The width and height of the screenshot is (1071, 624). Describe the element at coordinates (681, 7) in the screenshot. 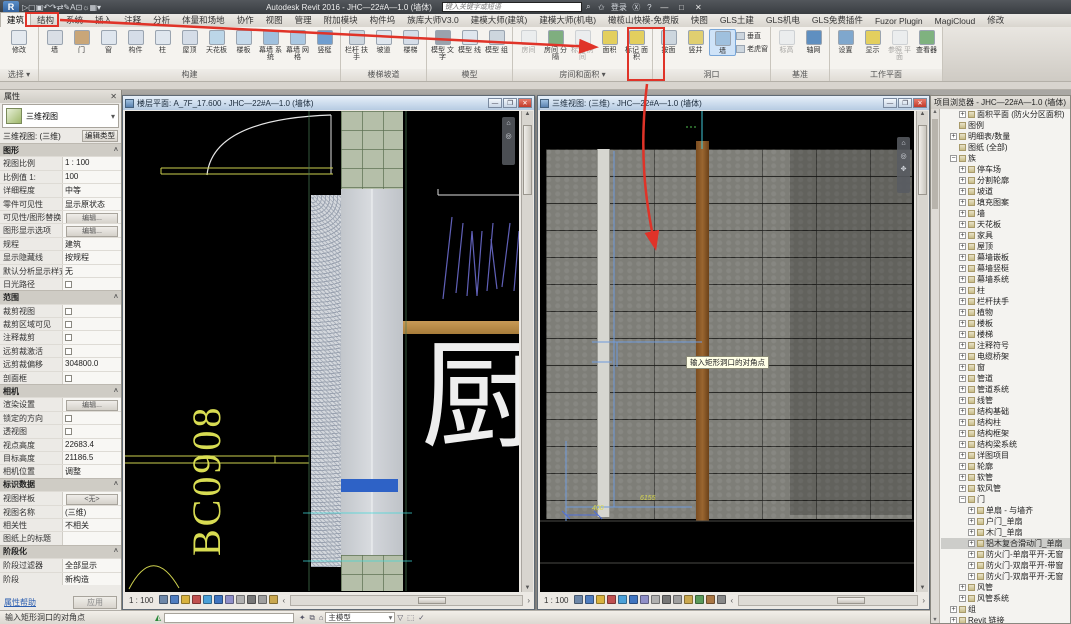

I see `maximize-button: □` at that location.